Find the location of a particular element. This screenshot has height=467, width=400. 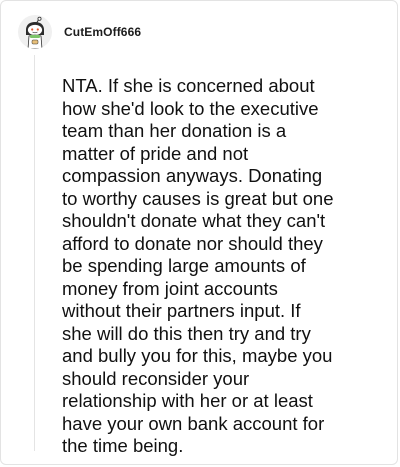

snoo-avatar-icon is located at coordinates (35, 32).